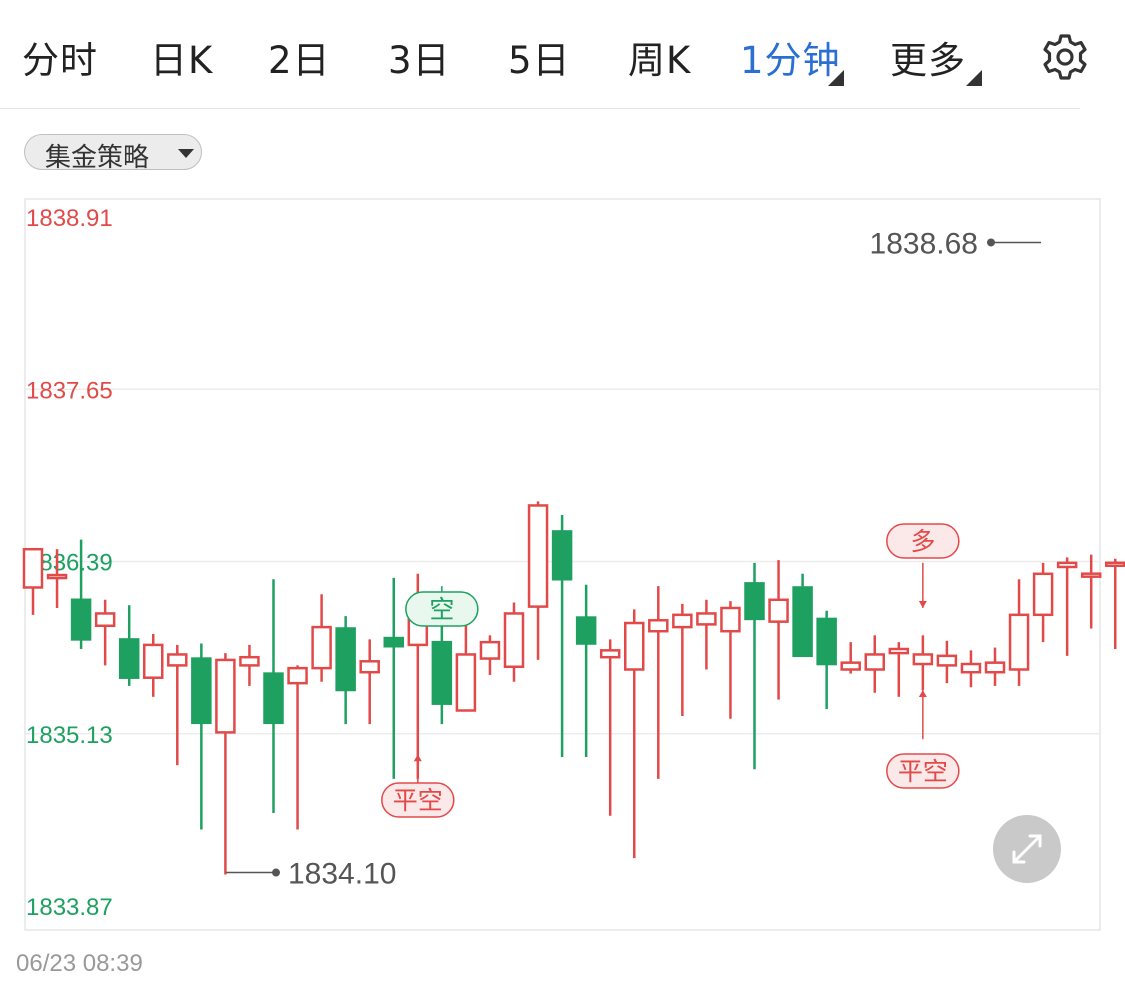 The image size is (1125, 992). I want to click on annotation-close-short-label: 平空, so click(418, 800).